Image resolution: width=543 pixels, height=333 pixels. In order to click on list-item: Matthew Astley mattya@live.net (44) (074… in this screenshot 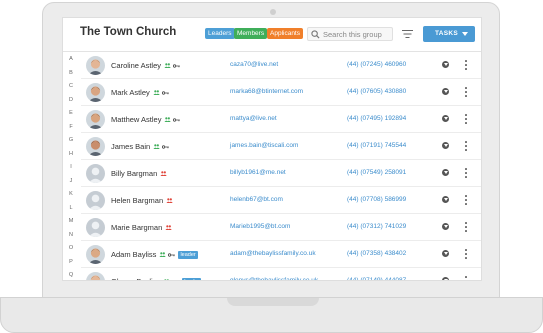, I will do `click(281, 119)`.